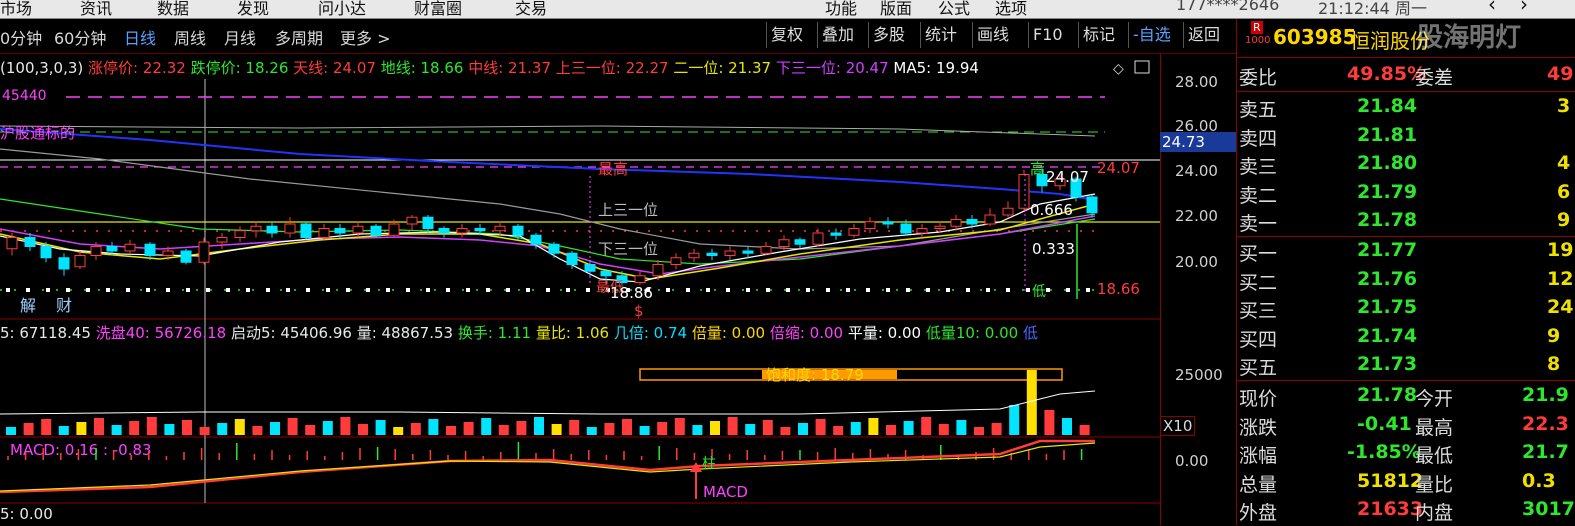 This screenshot has height=526, width=1575. Describe the element at coordinates (954, 9) in the screenshot. I see `menu-item-9: 公式` at that location.